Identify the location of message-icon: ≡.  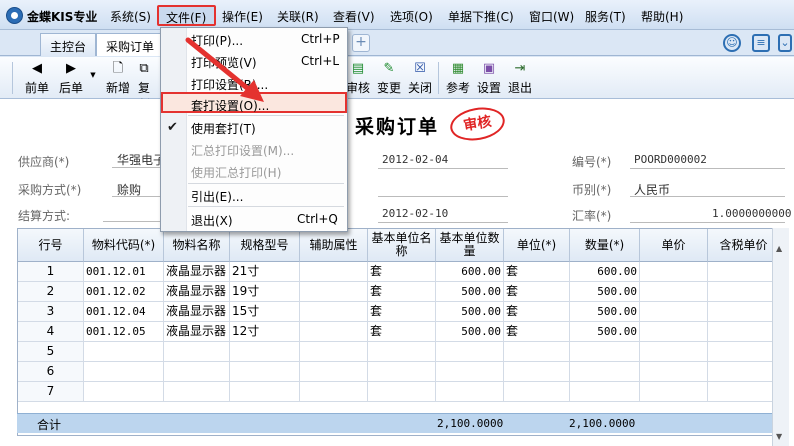
(761, 43).